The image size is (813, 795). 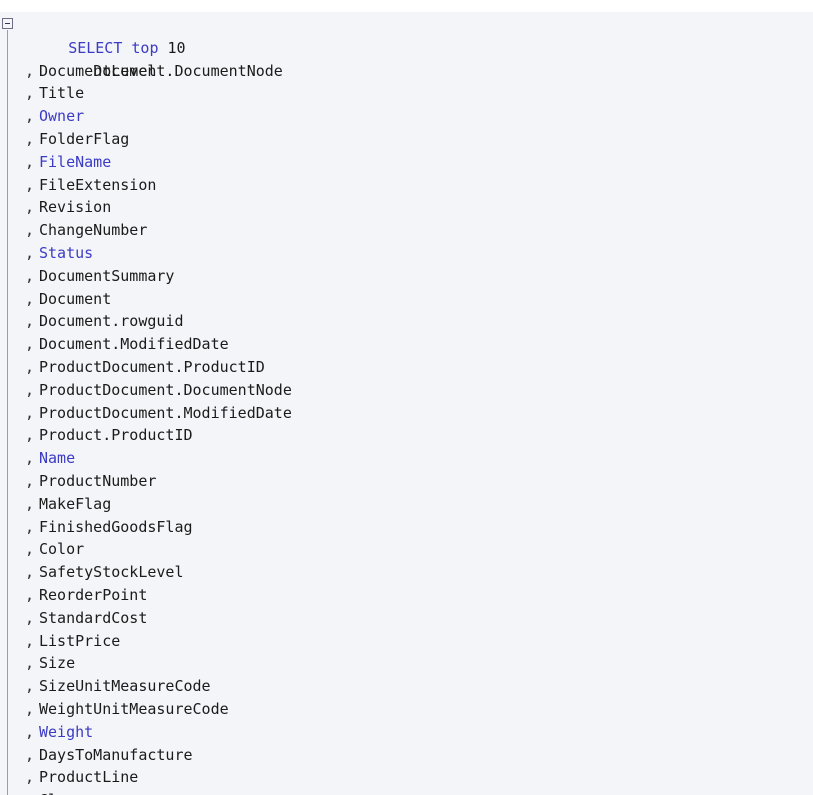 What do you see at coordinates (406, 618) in the screenshot?
I see `code-line-column: , StandardCost` at bounding box center [406, 618].